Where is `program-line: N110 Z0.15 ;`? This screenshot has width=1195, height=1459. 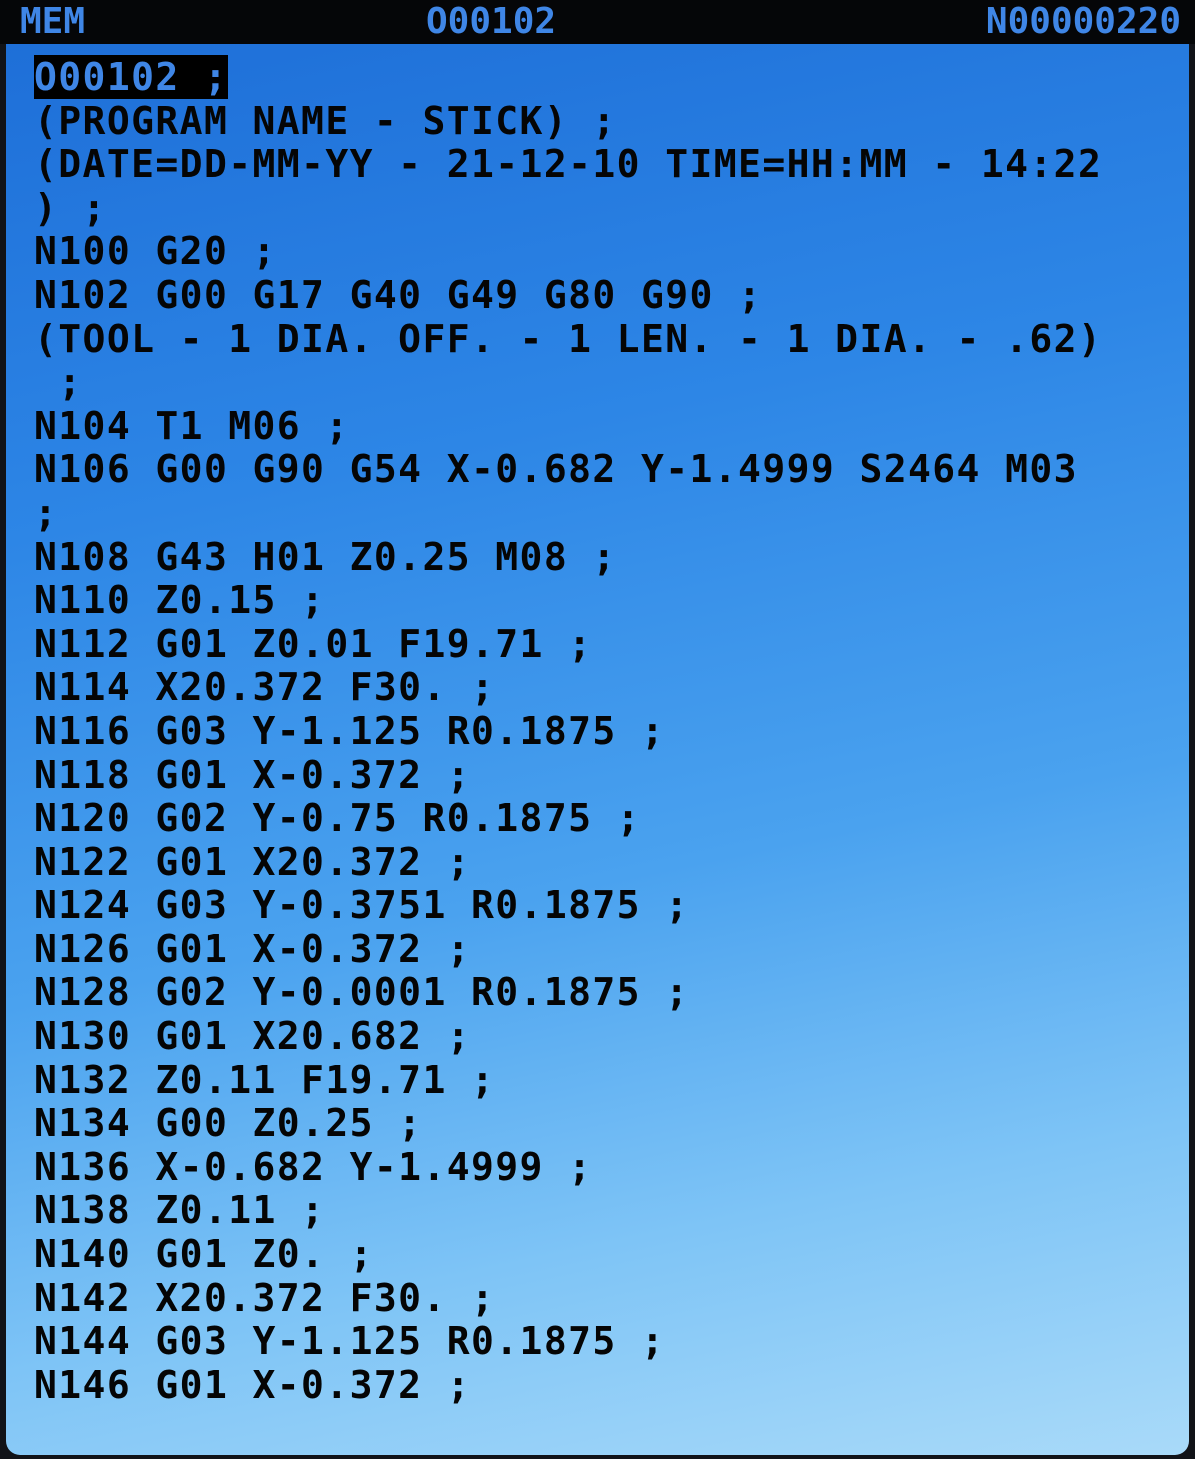 program-line: N110 Z0.15 ; is located at coordinates (604, 600).